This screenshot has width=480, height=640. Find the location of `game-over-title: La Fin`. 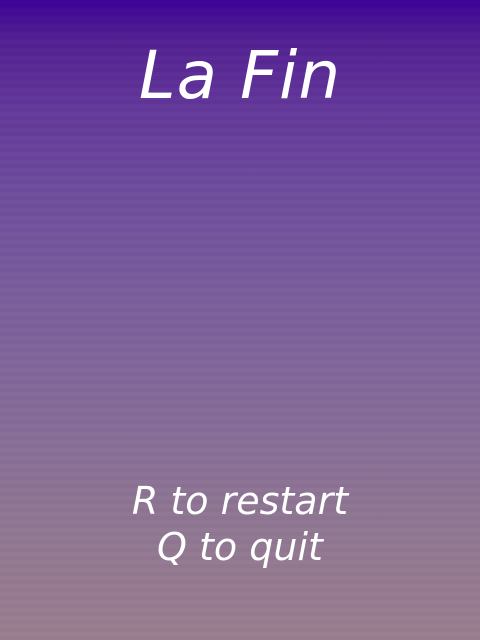

game-over-title: La Fin is located at coordinates (240, 75).